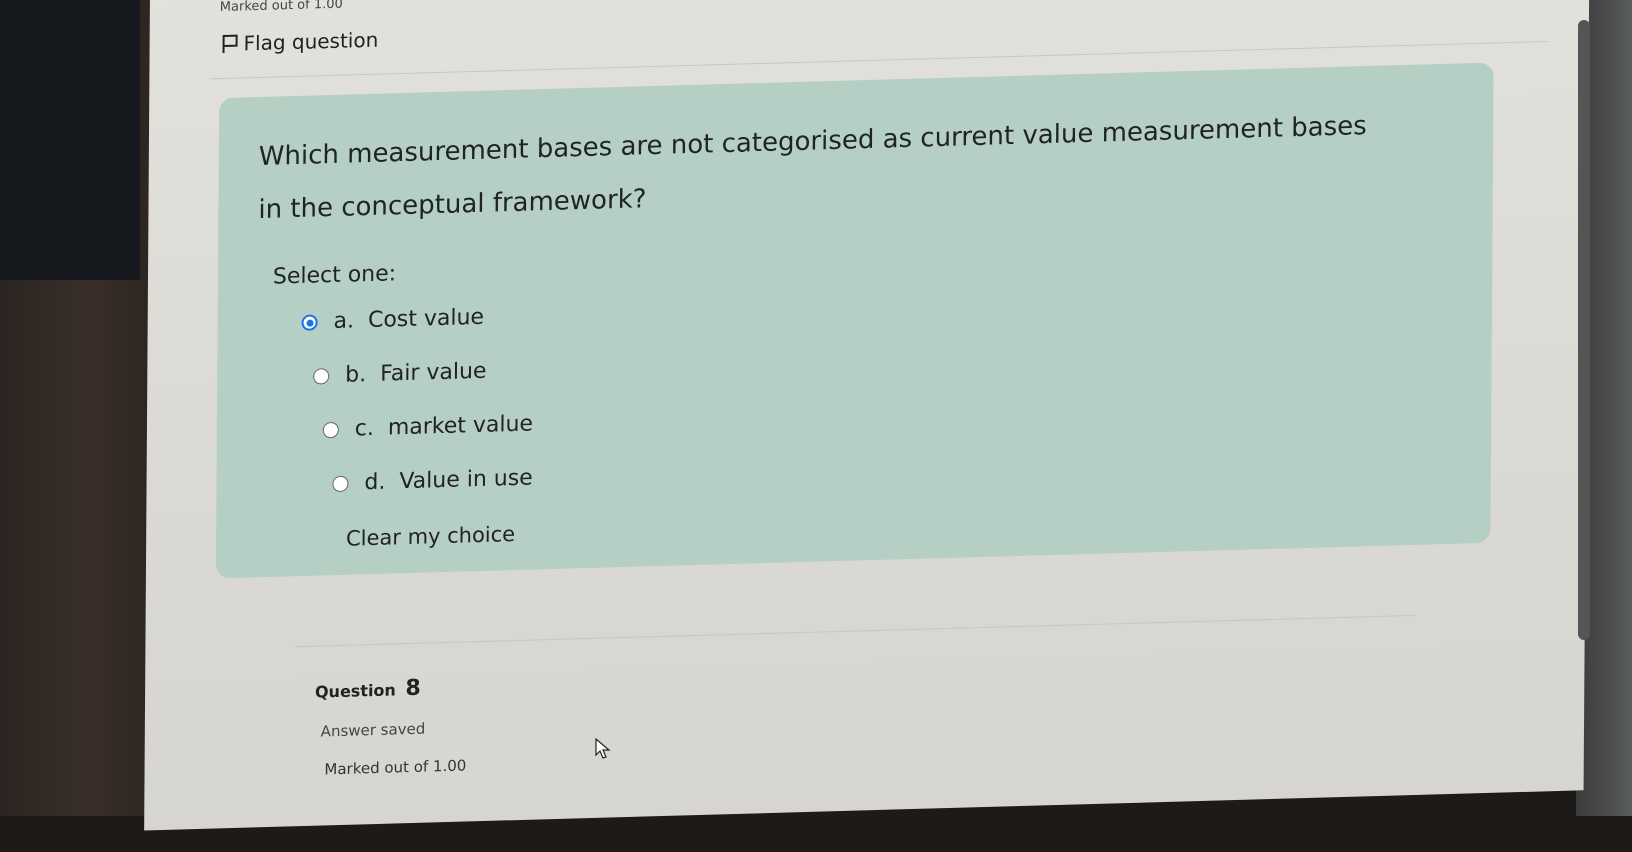 The width and height of the screenshot is (1632, 852). I want to click on option-letter: c., so click(364, 428).